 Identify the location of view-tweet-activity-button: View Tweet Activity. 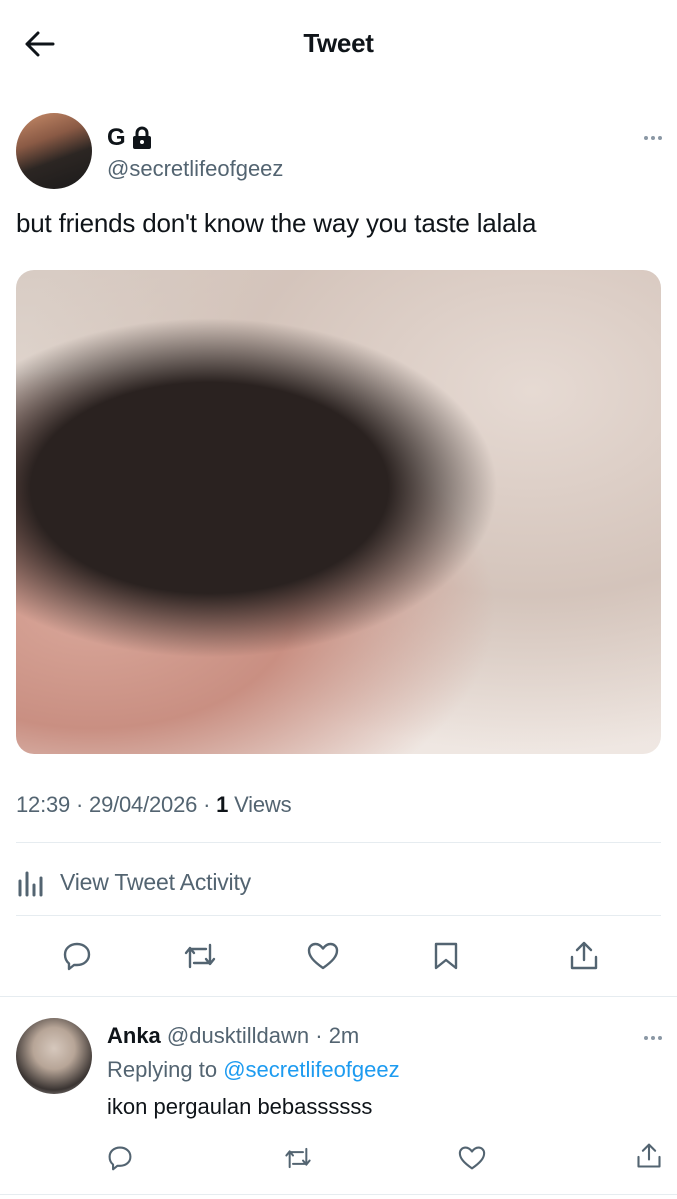
(133, 882).